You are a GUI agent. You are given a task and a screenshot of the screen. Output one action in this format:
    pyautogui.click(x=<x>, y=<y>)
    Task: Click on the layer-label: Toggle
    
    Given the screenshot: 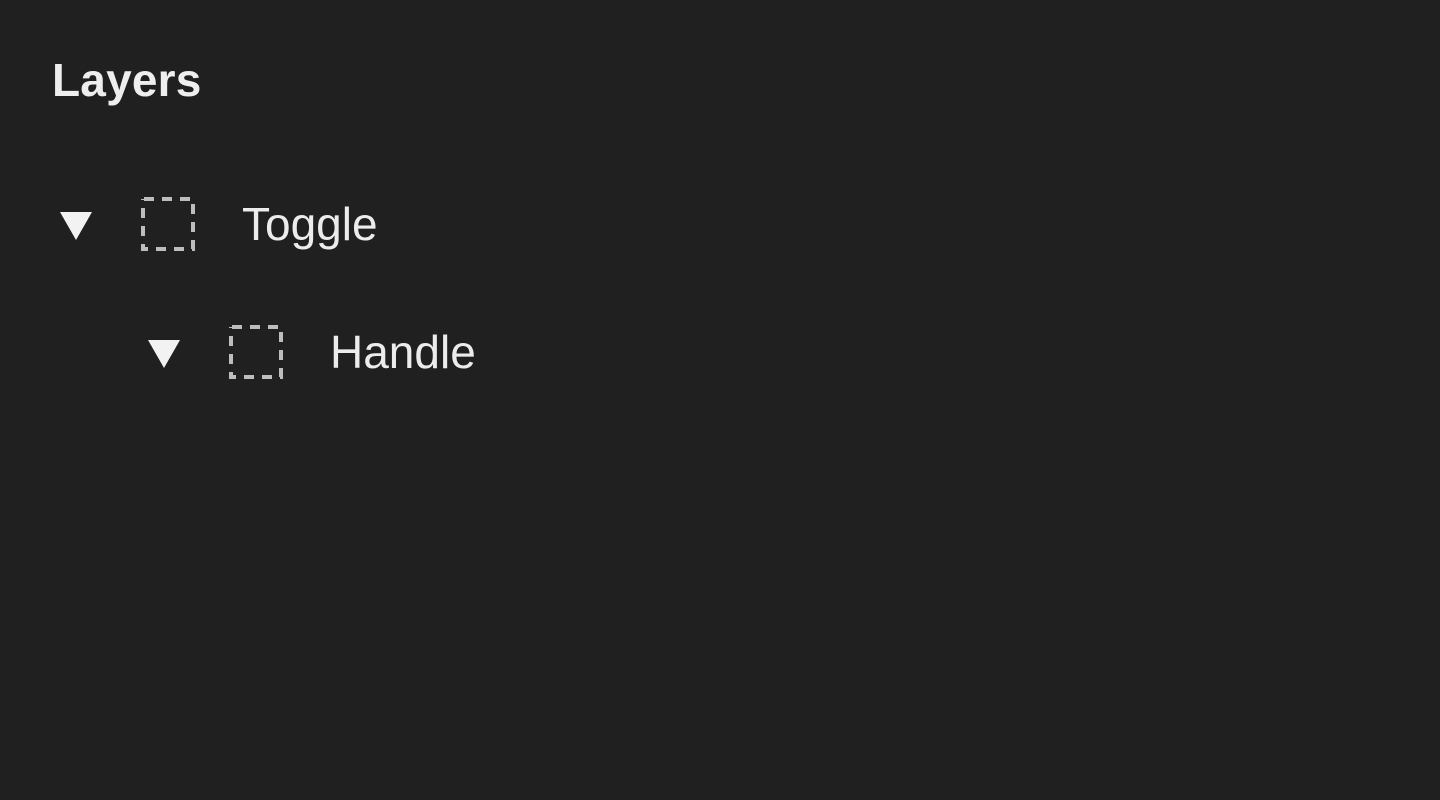 What is the action you would take?
    pyautogui.click(x=310, y=224)
    